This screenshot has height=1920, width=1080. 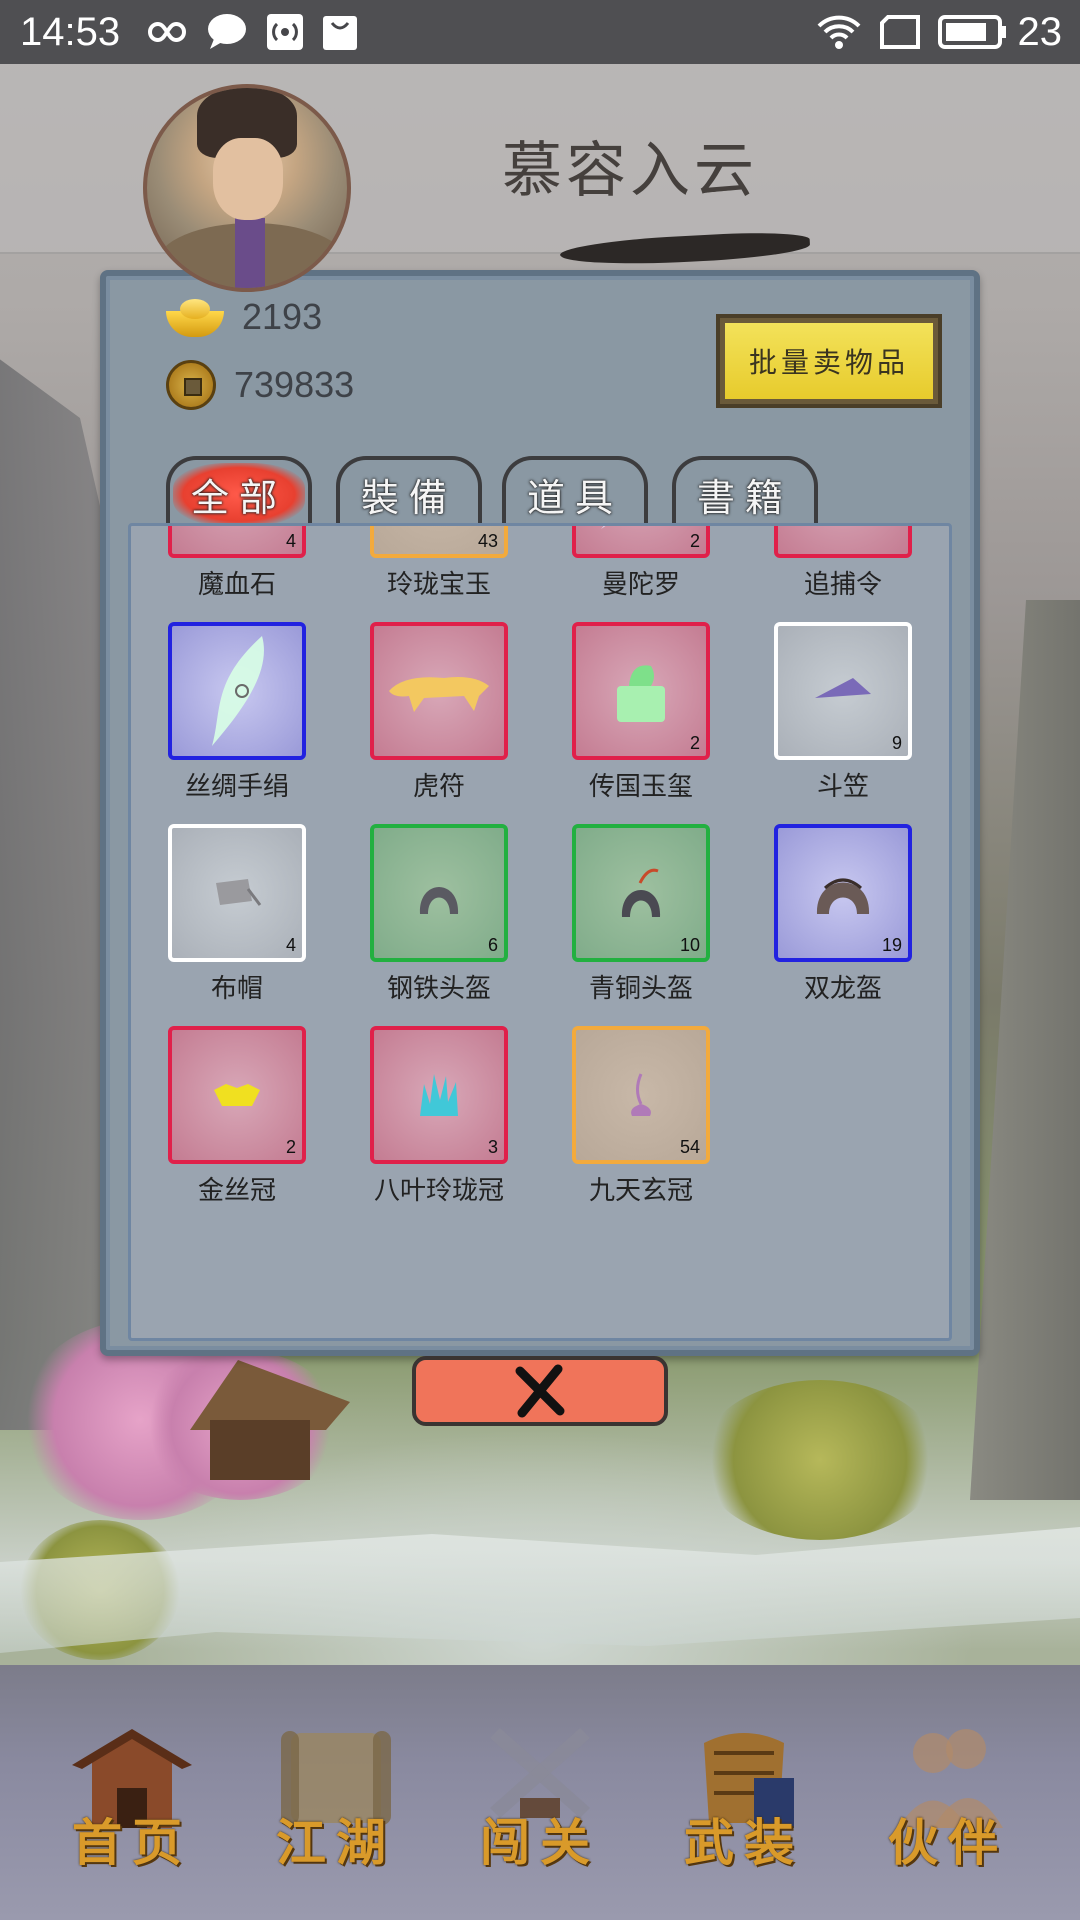 I want to click on bush, so click(x=820, y=1460).